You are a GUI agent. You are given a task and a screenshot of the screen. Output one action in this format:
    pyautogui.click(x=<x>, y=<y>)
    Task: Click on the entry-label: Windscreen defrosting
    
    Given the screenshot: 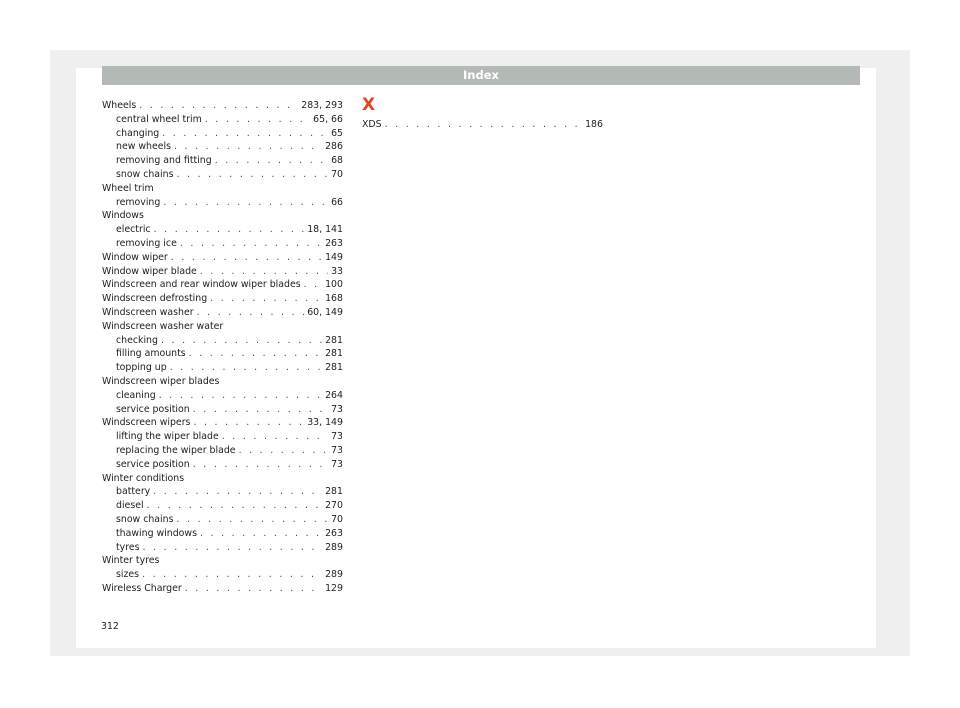 What is the action you would take?
    pyautogui.click(x=155, y=299)
    